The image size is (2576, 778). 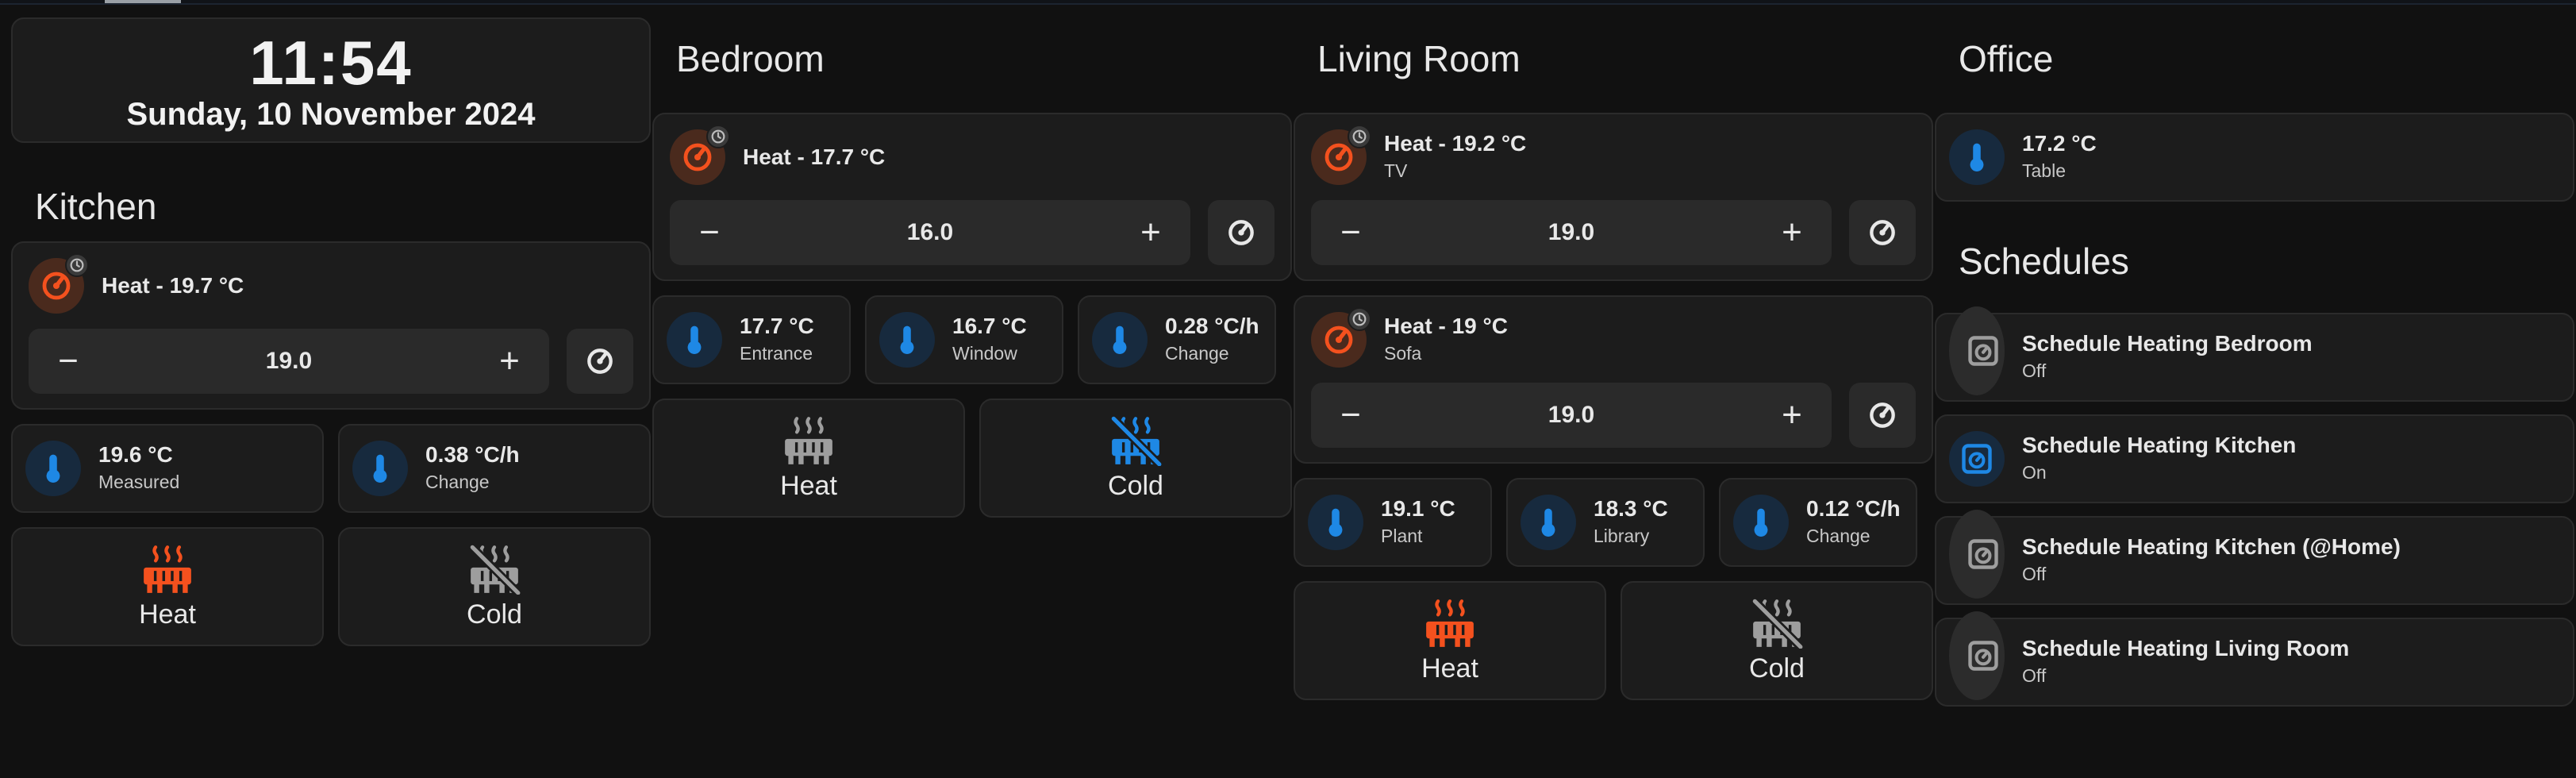 I want to click on thermostat-state: Heat - 19.7 °C, so click(x=173, y=285).